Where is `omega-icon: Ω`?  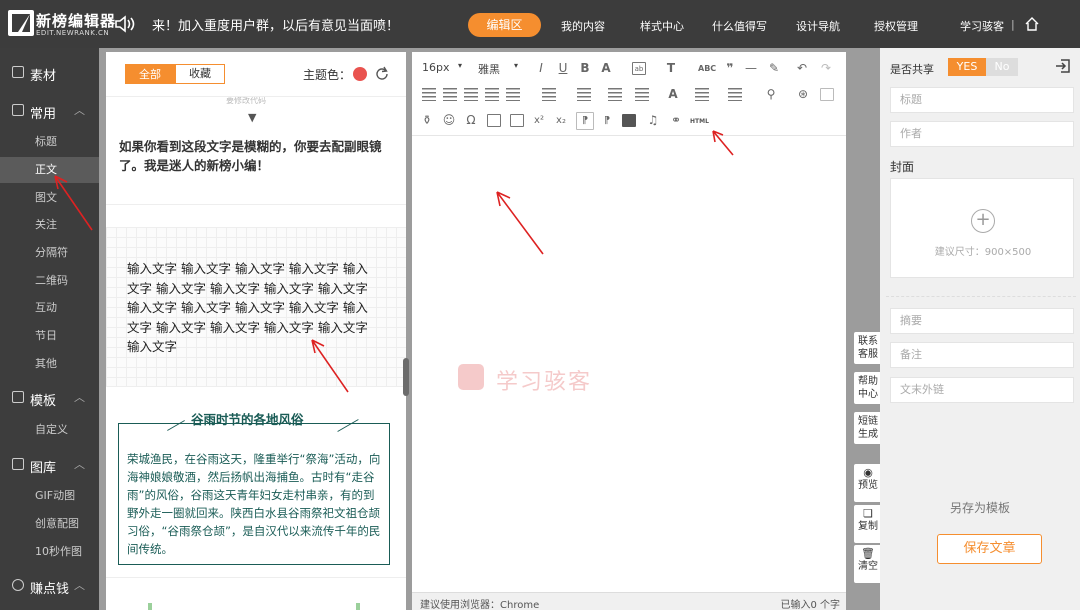 omega-icon: Ω is located at coordinates (471, 120).